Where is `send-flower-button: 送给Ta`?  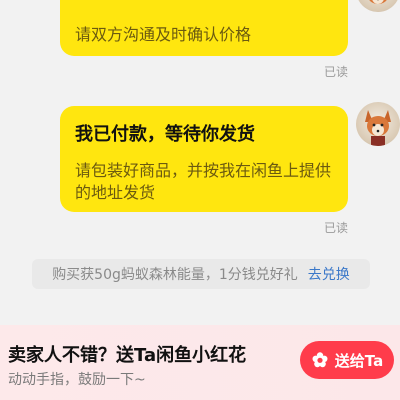
send-flower-button: 送给Ta is located at coordinates (347, 360).